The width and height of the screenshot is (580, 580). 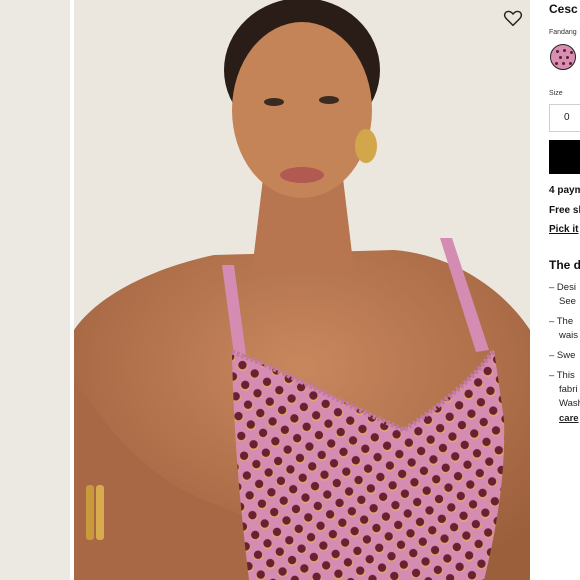 I want to click on details-bullet-cont: See, so click(x=567, y=301).